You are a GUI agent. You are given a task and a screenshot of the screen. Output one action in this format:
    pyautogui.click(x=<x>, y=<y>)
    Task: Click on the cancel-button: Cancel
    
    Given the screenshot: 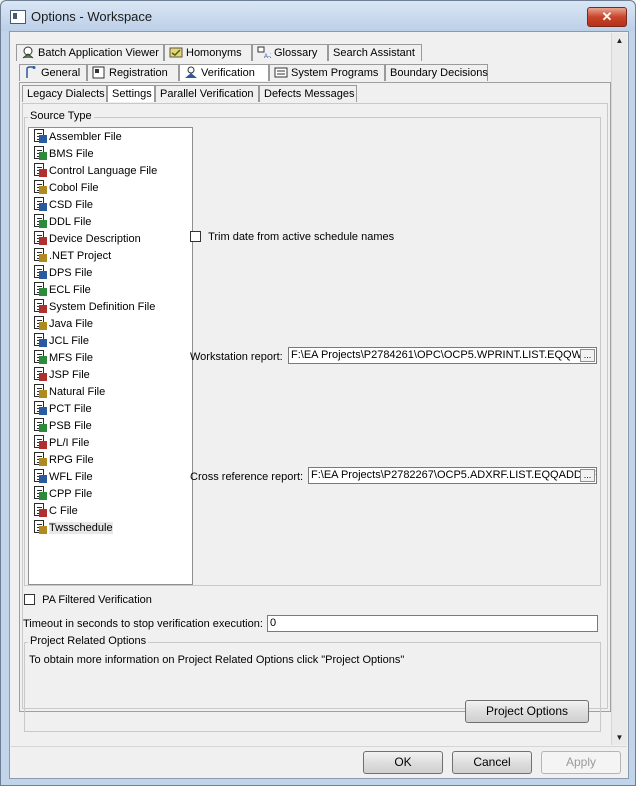 What is the action you would take?
    pyautogui.click(x=492, y=762)
    